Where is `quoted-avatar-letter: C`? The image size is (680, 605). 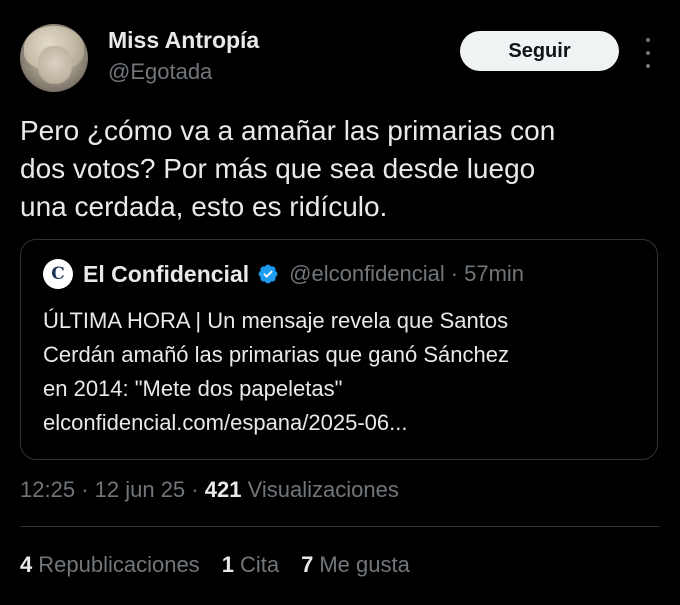 quoted-avatar-letter: C is located at coordinates (58, 274).